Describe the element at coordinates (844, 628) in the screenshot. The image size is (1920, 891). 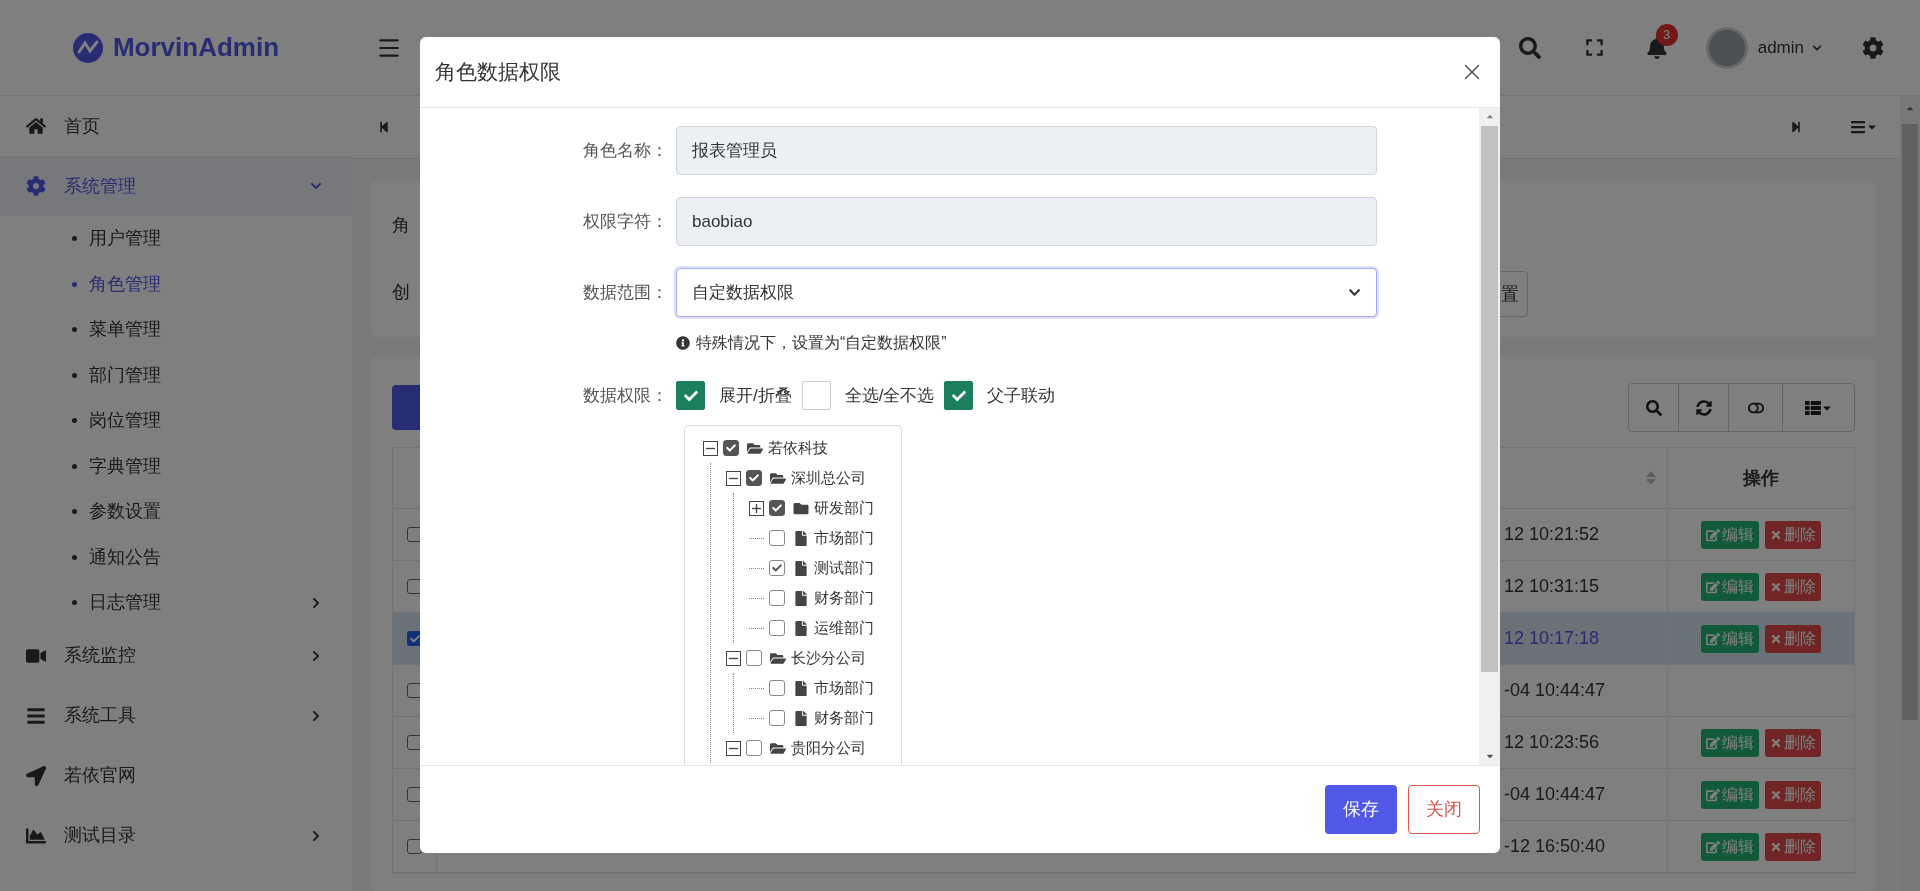
I see `tree-node-label: 运维部门` at that location.